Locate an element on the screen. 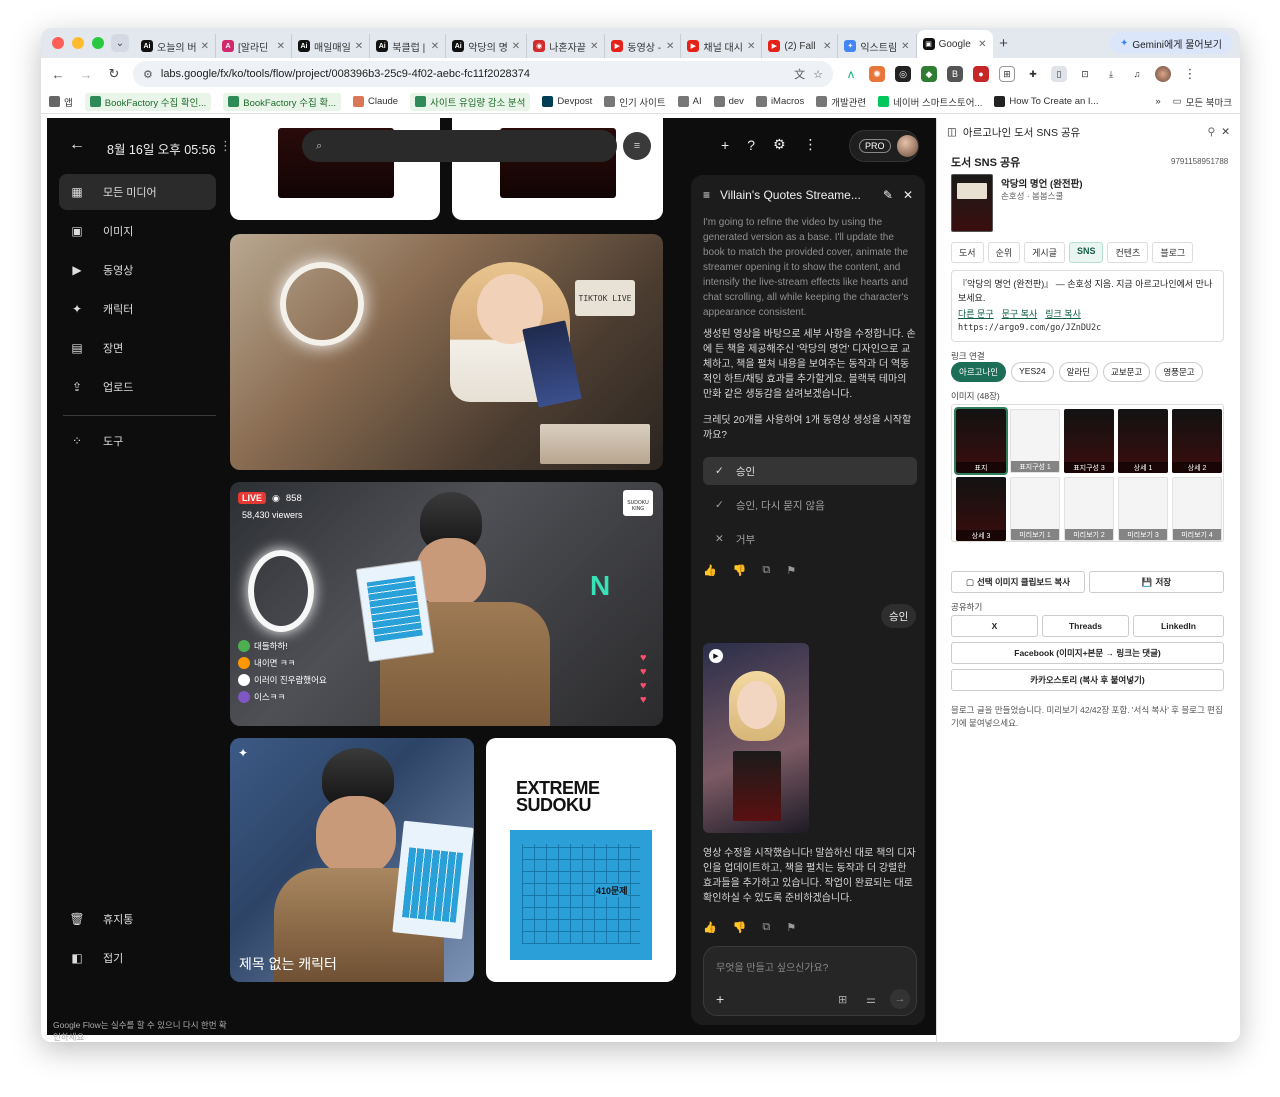  bookmark-item: 사이트 유입량 감소 분석 is located at coordinates (470, 101).